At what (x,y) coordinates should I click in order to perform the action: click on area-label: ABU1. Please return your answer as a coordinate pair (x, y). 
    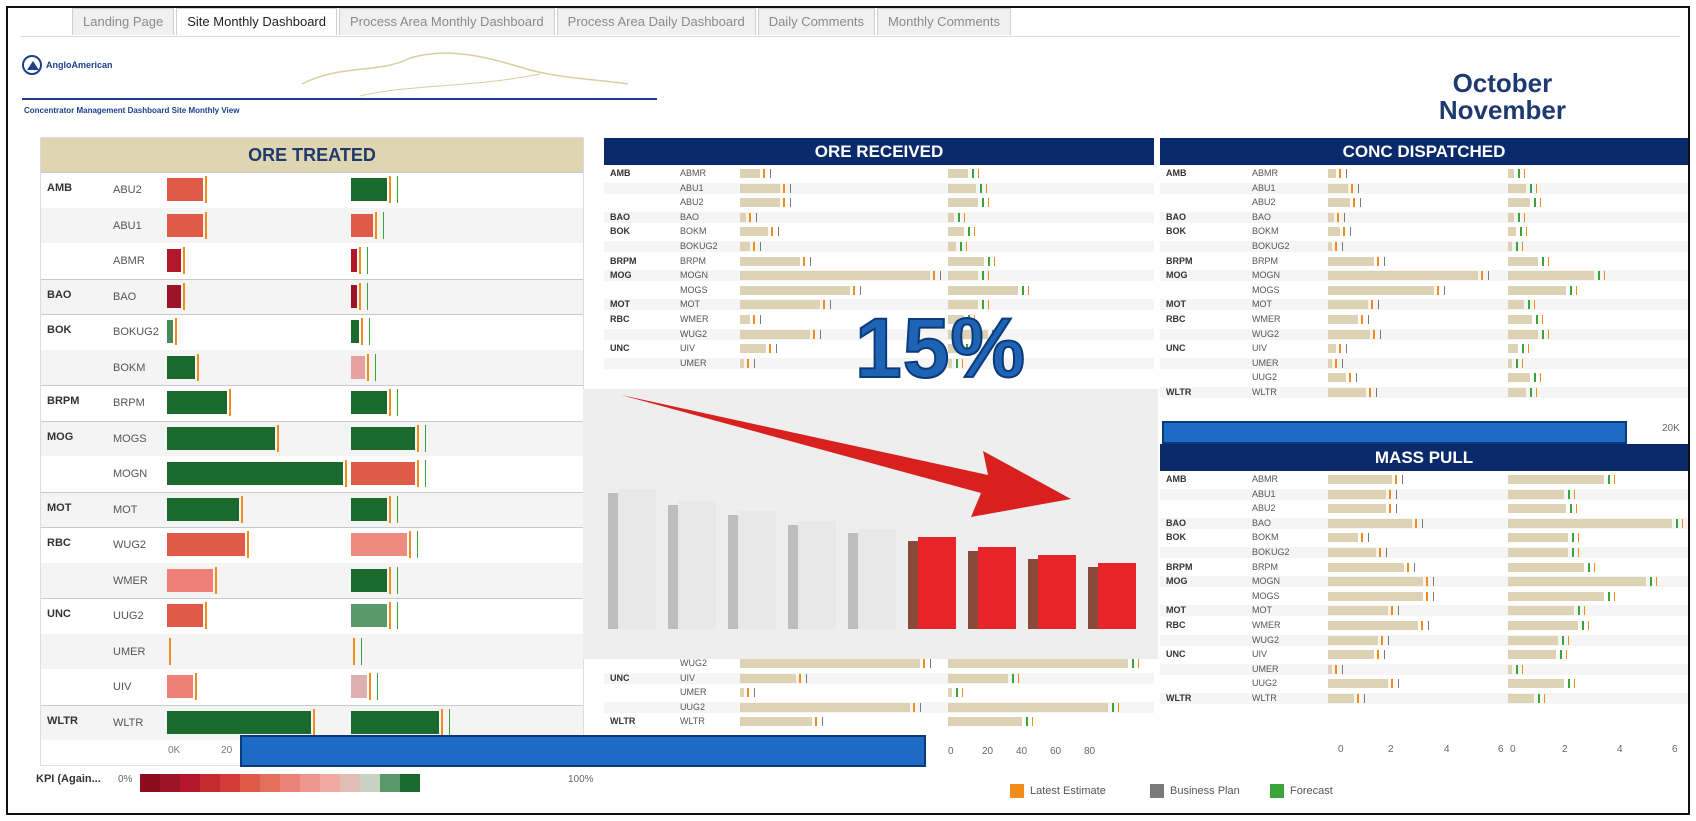
    Looking at the image, I should click on (1264, 493).